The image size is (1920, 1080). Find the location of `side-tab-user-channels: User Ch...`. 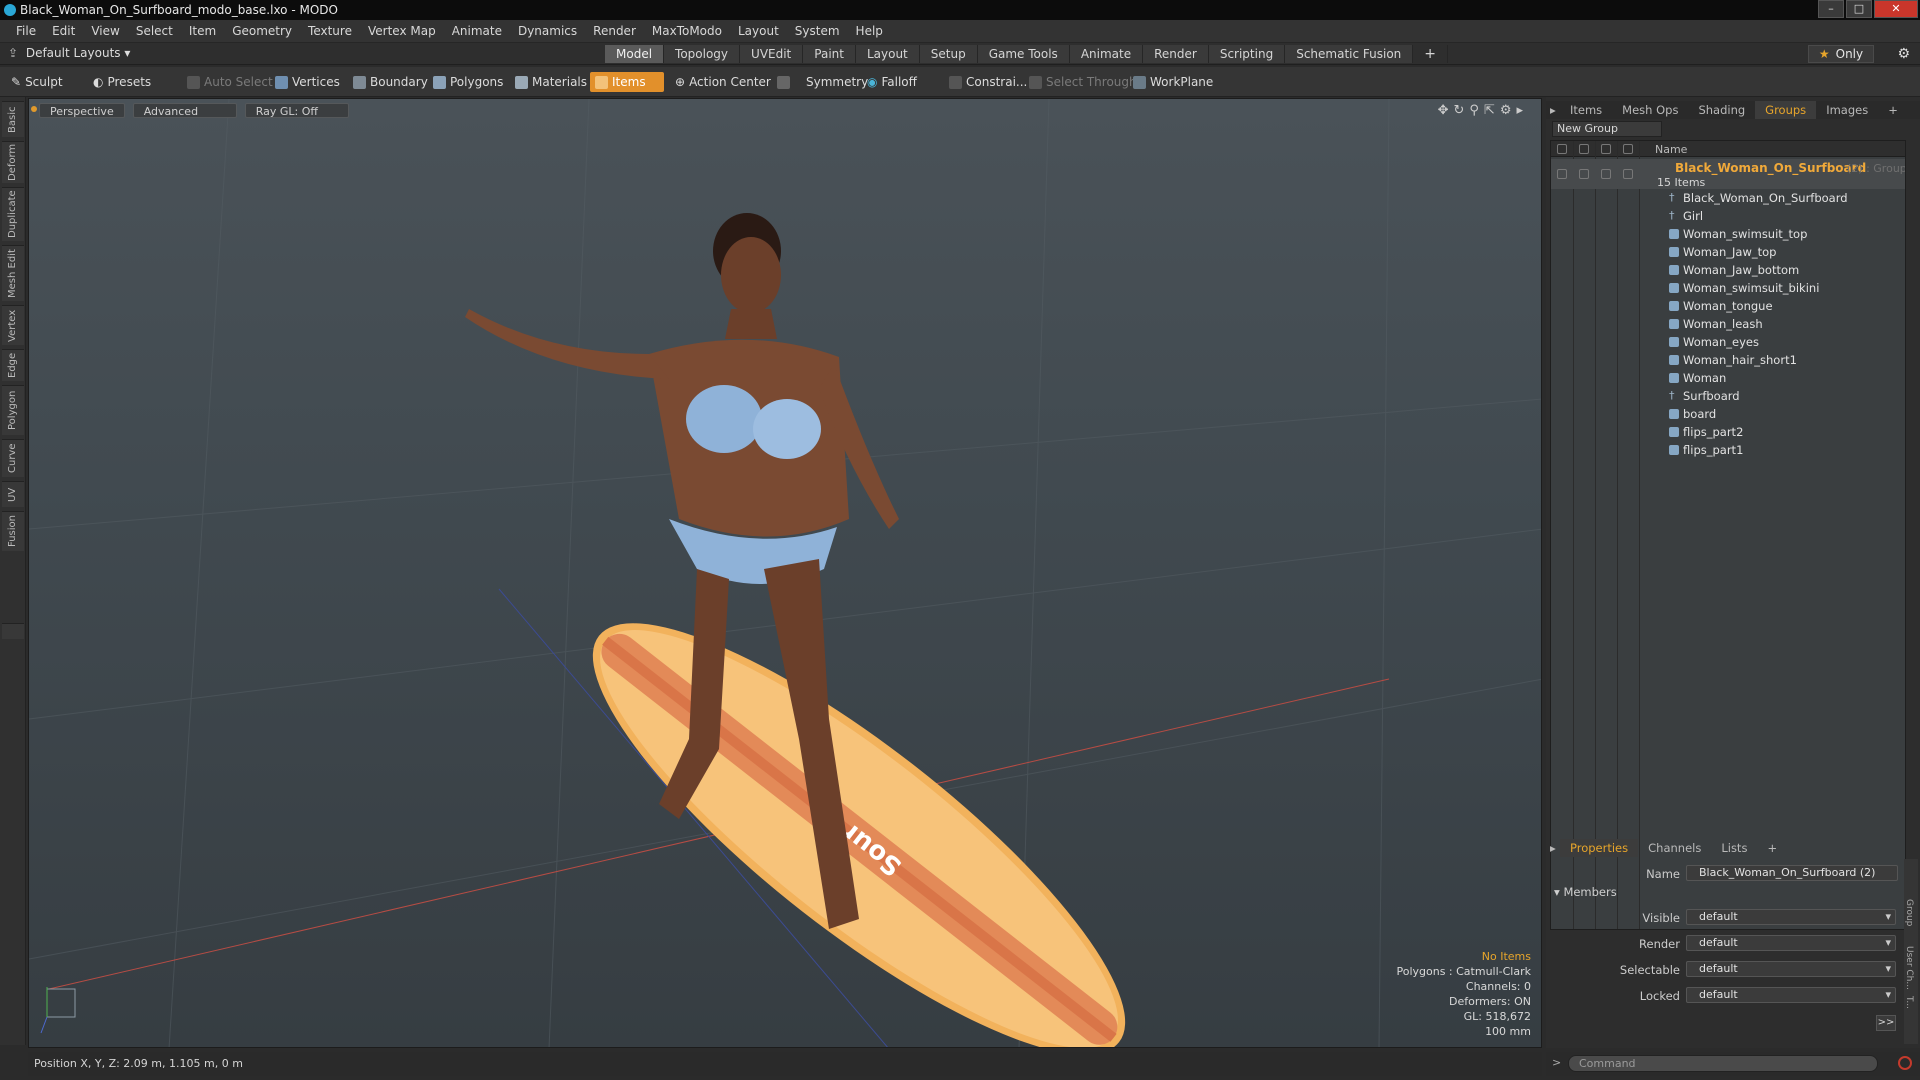

side-tab-user-channels: User Ch... is located at coordinates (1909, 968).